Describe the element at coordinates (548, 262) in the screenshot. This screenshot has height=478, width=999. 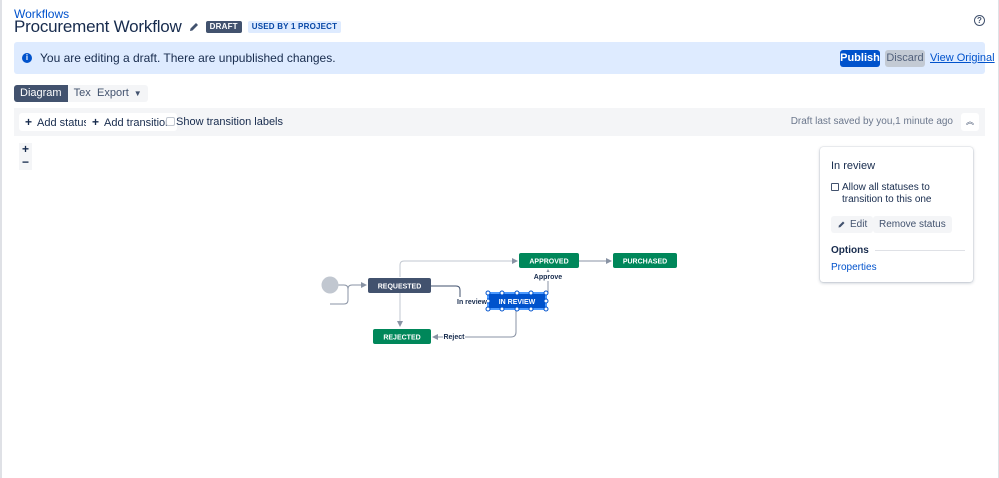
I see `status-approved-label: APPROVED` at that location.